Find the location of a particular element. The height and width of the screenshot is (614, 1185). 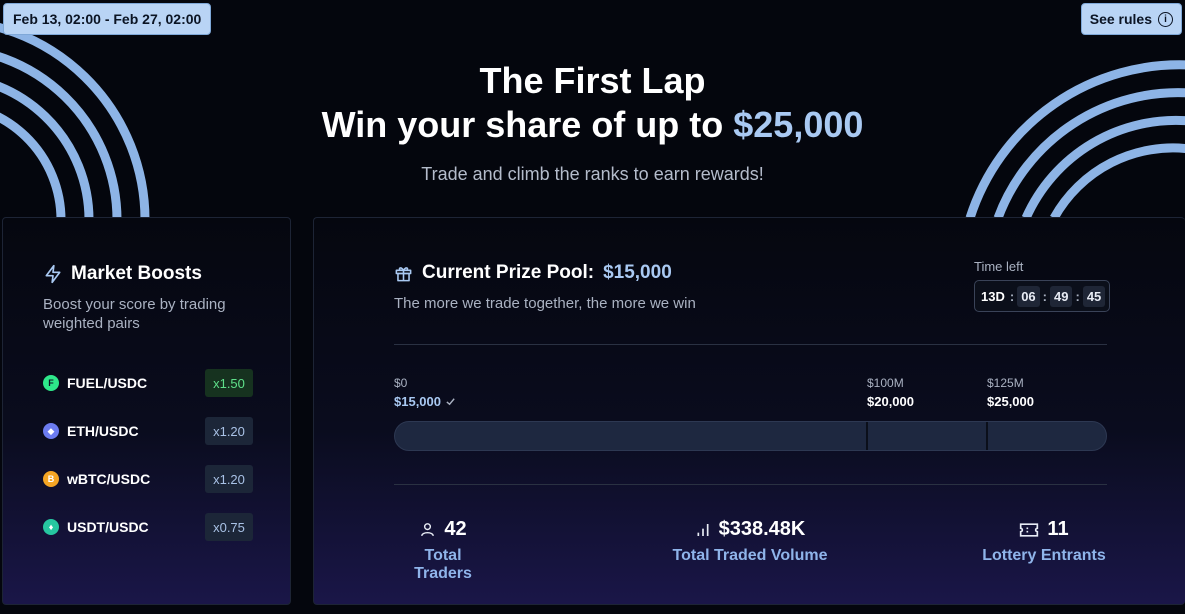

boost-pair-wbtc: B wBTC/USDC x1.20 is located at coordinates (148, 479).